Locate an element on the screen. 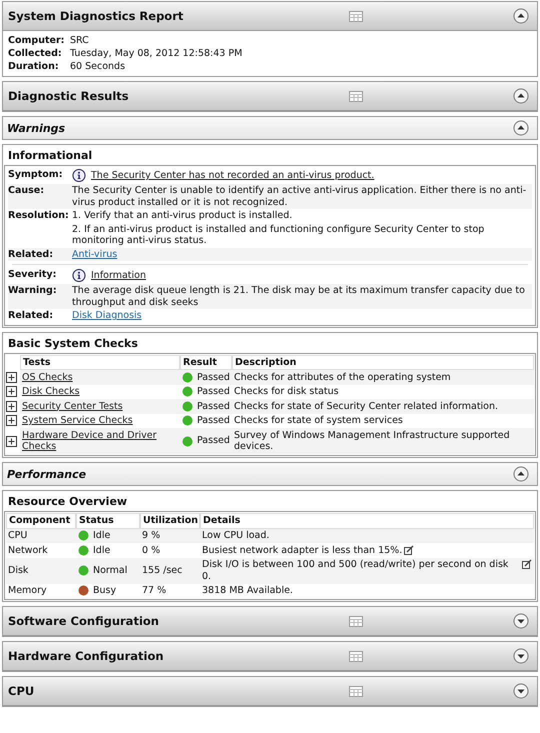 The height and width of the screenshot is (733, 540). table-cell-text: 77 % is located at coordinates (154, 591).